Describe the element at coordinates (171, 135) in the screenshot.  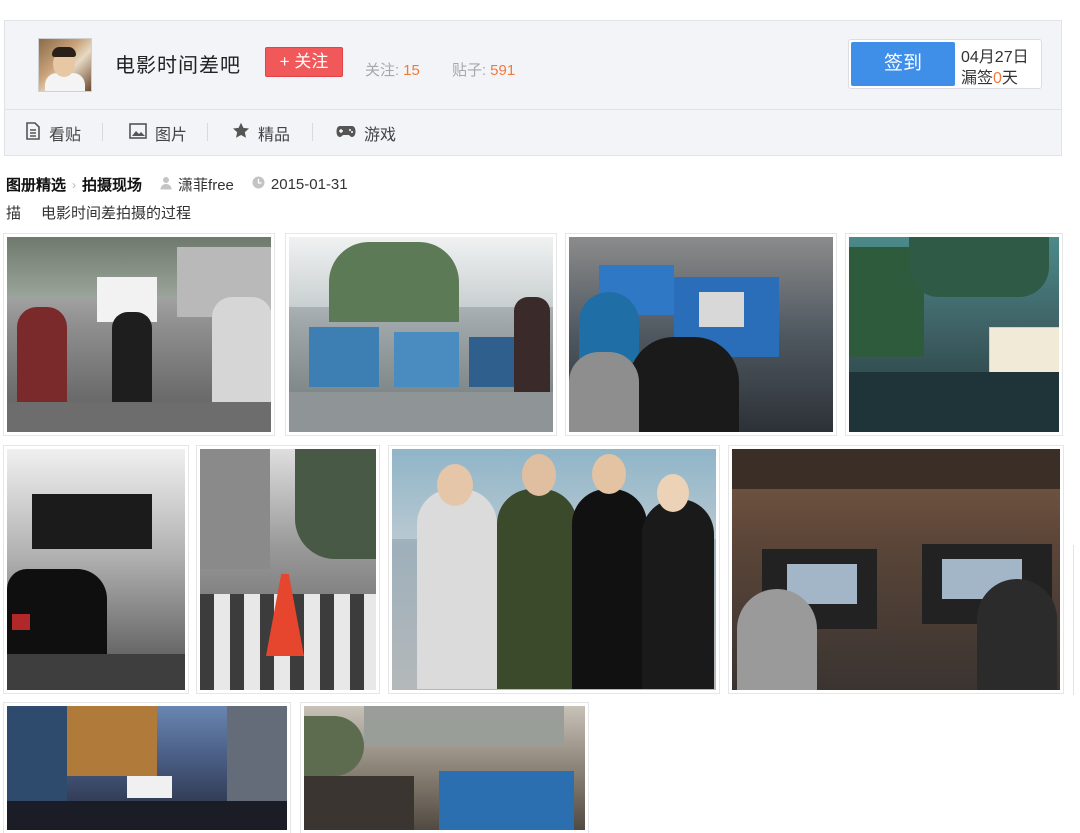
I see `tab-images-label: 图片` at that location.